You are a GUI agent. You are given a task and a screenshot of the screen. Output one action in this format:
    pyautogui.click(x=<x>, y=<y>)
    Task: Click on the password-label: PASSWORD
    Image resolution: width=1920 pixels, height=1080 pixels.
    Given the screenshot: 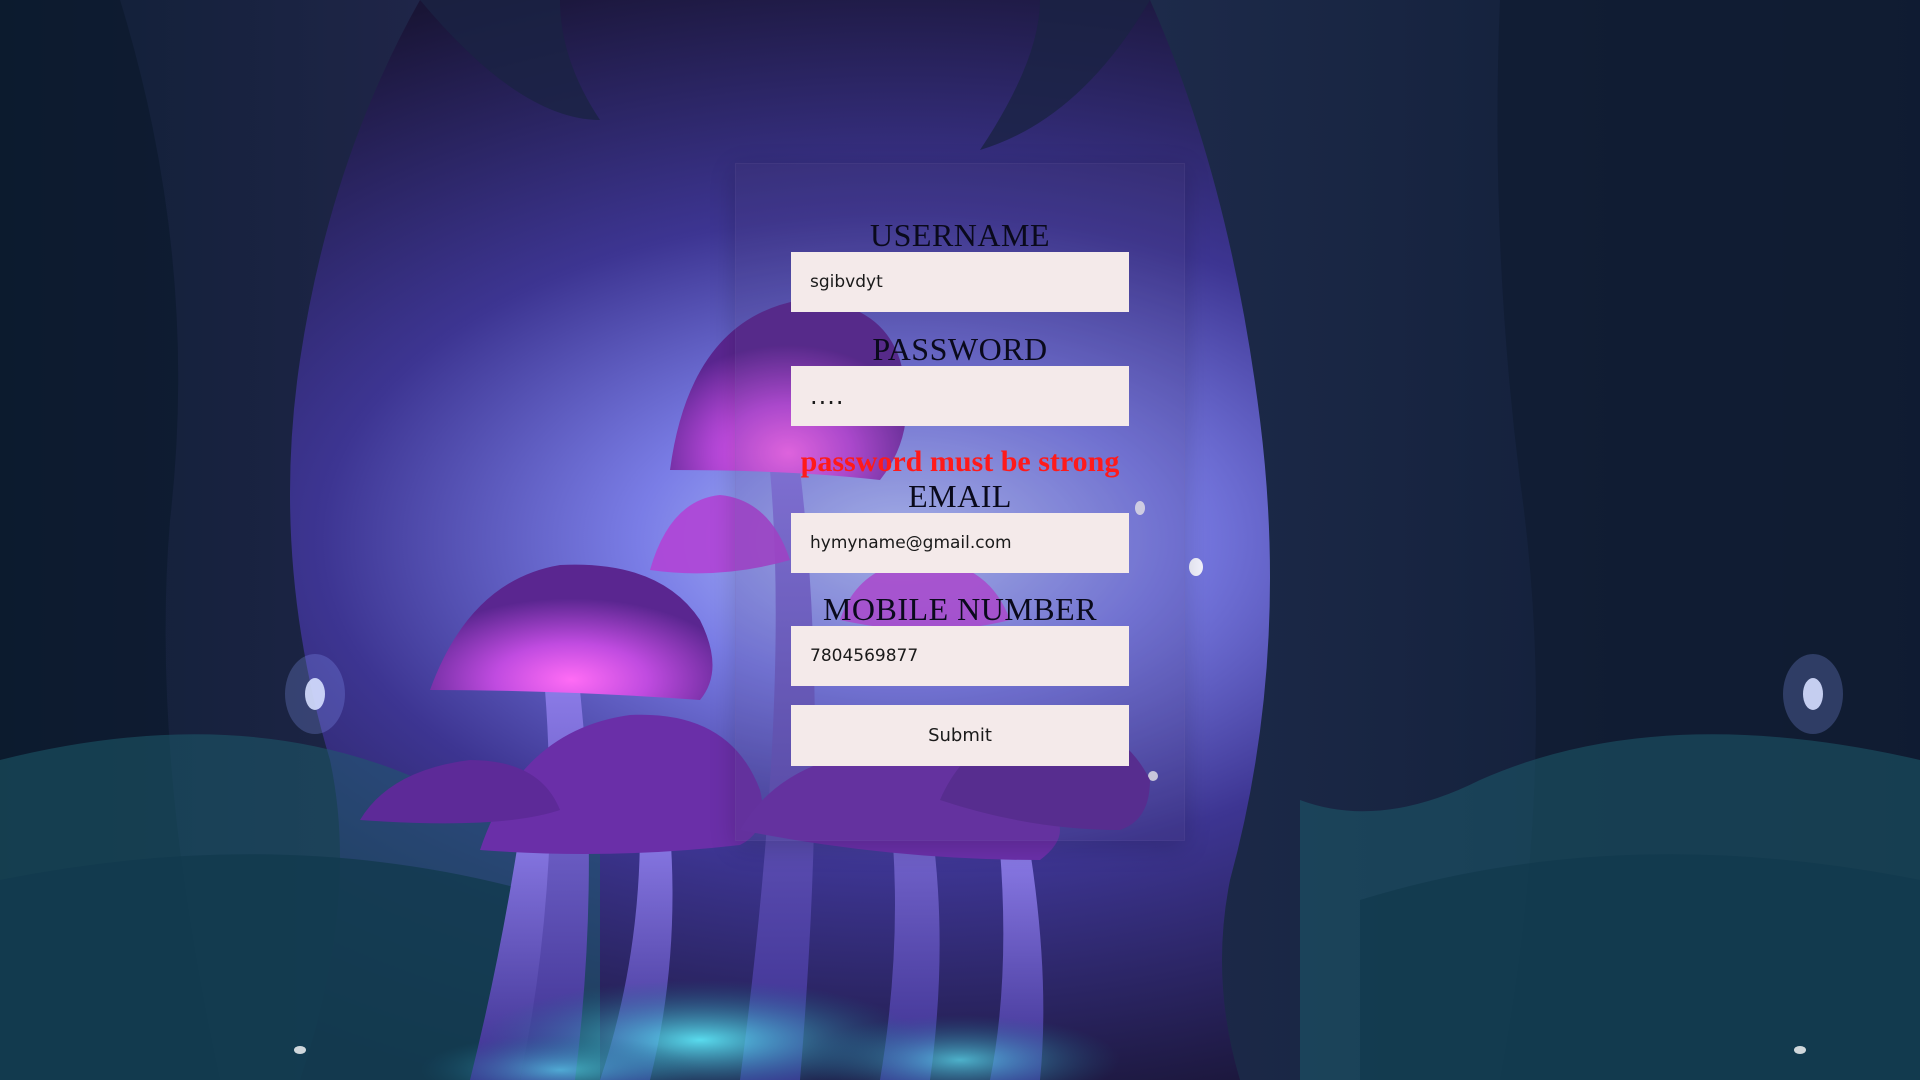 What is the action you would take?
    pyautogui.click(x=960, y=349)
    